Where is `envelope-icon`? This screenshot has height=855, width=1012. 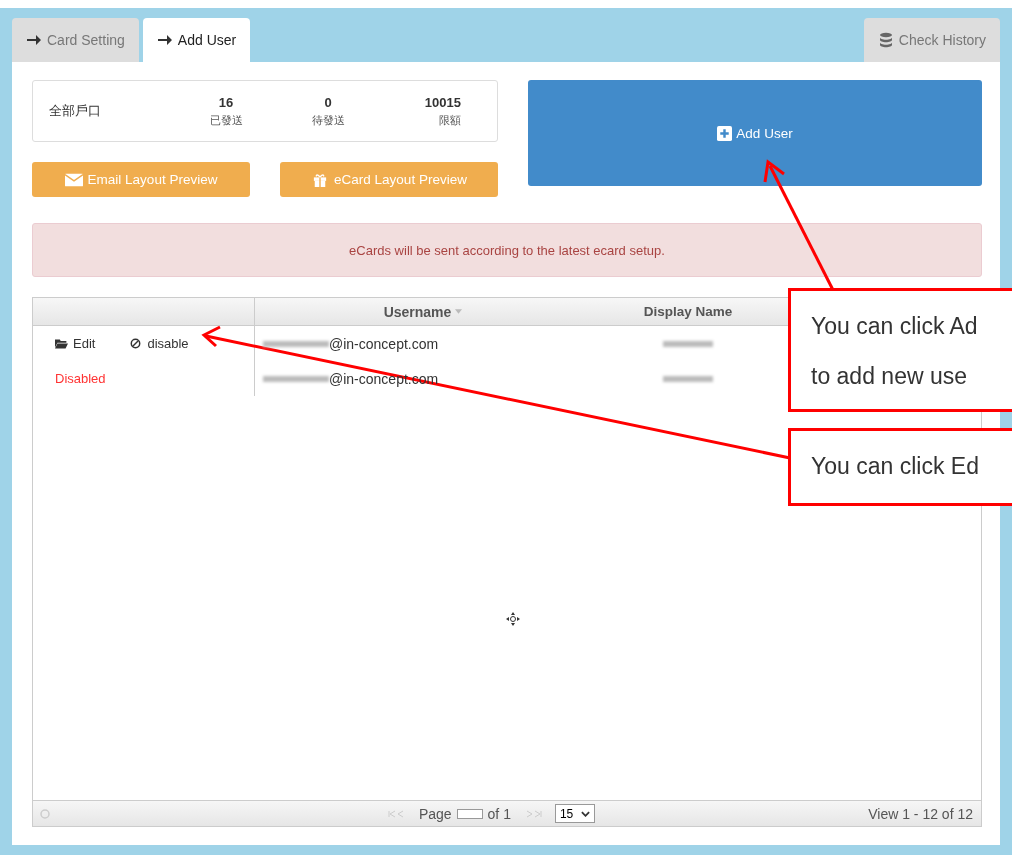 envelope-icon is located at coordinates (73, 179).